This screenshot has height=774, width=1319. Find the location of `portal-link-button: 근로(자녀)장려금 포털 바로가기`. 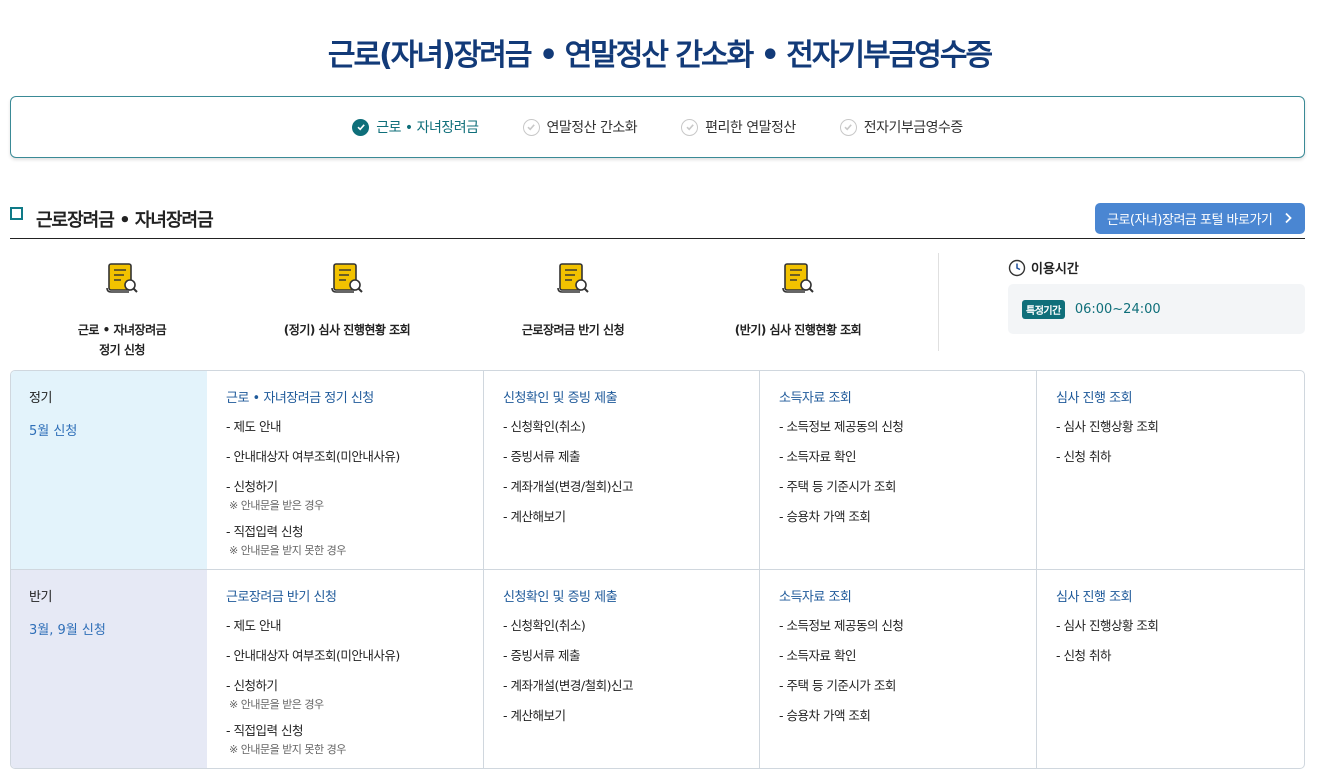

portal-link-button: 근로(자녀)장려금 포털 바로가기 is located at coordinates (1200, 218).